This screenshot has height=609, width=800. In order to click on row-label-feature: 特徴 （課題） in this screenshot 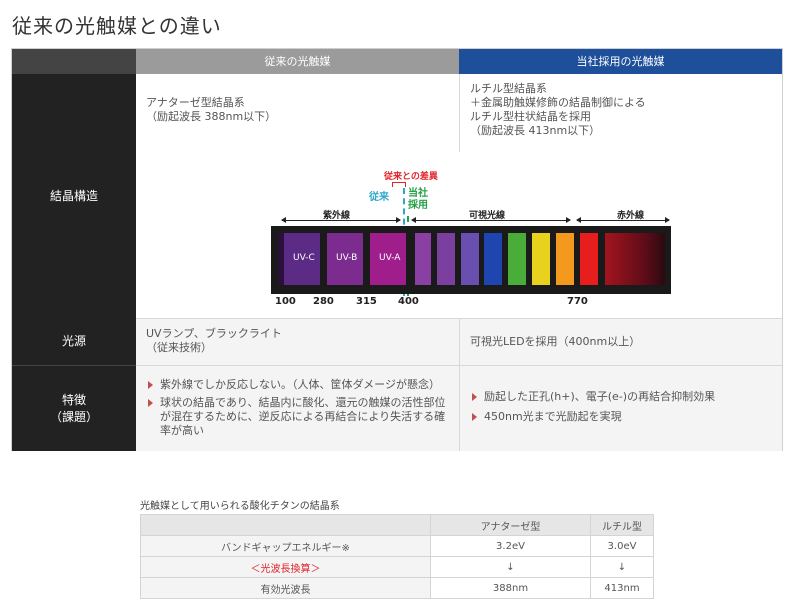, I will do `click(74, 408)`.